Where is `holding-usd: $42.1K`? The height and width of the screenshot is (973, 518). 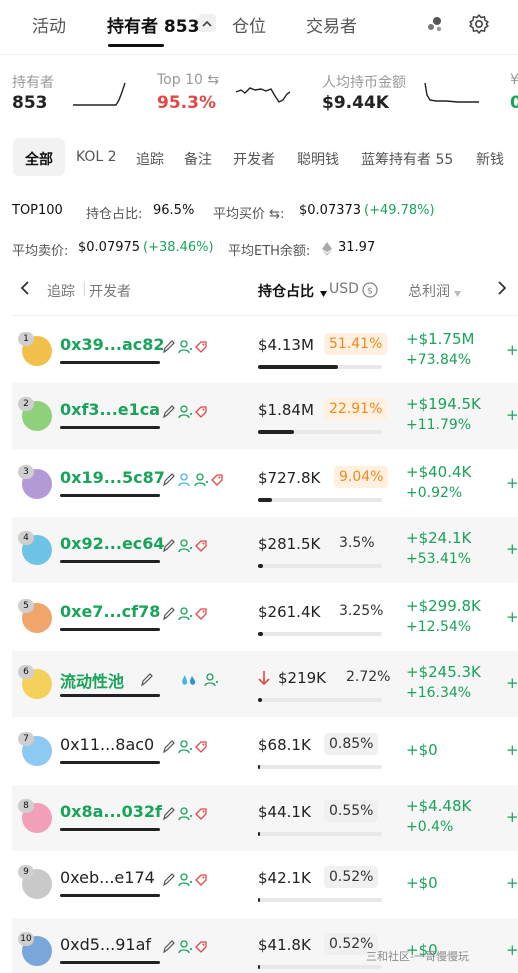 holding-usd: $42.1K is located at coordinates (284, 878).